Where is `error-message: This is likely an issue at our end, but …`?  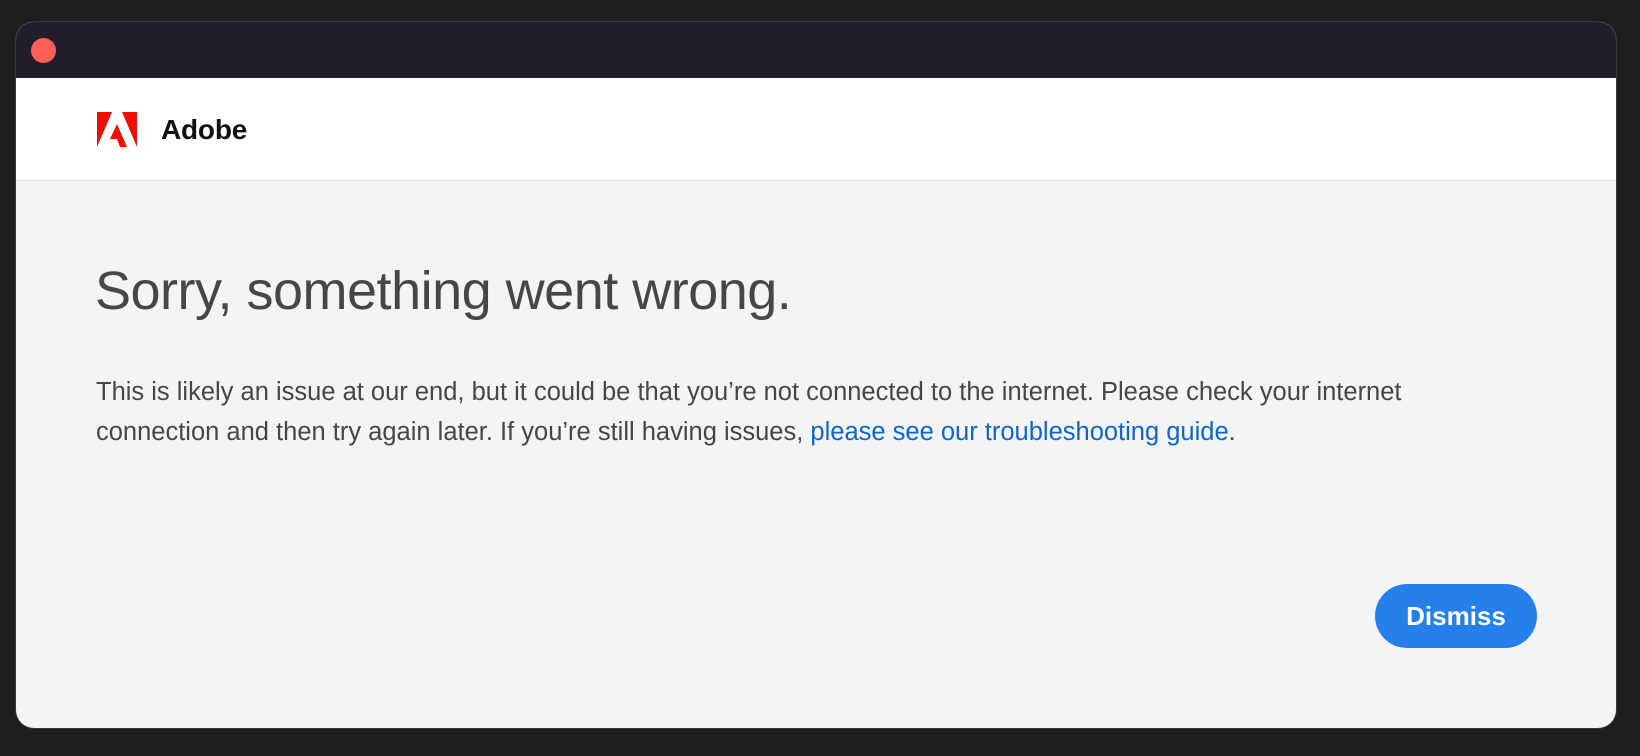 error-message: This is likely an issue at our end, but … is located at coordinates (761, 412).